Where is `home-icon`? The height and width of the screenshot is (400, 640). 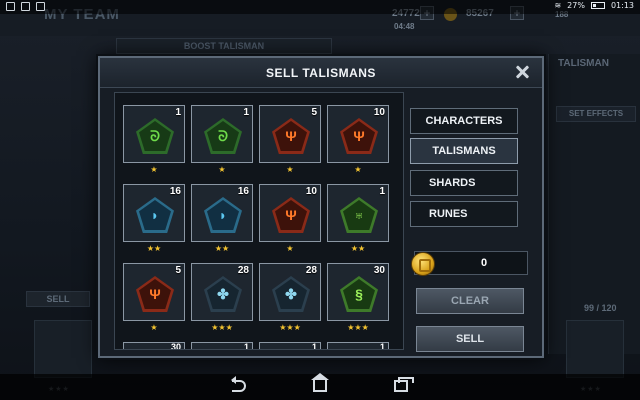 home-icon is located at coordinates (320, 382).